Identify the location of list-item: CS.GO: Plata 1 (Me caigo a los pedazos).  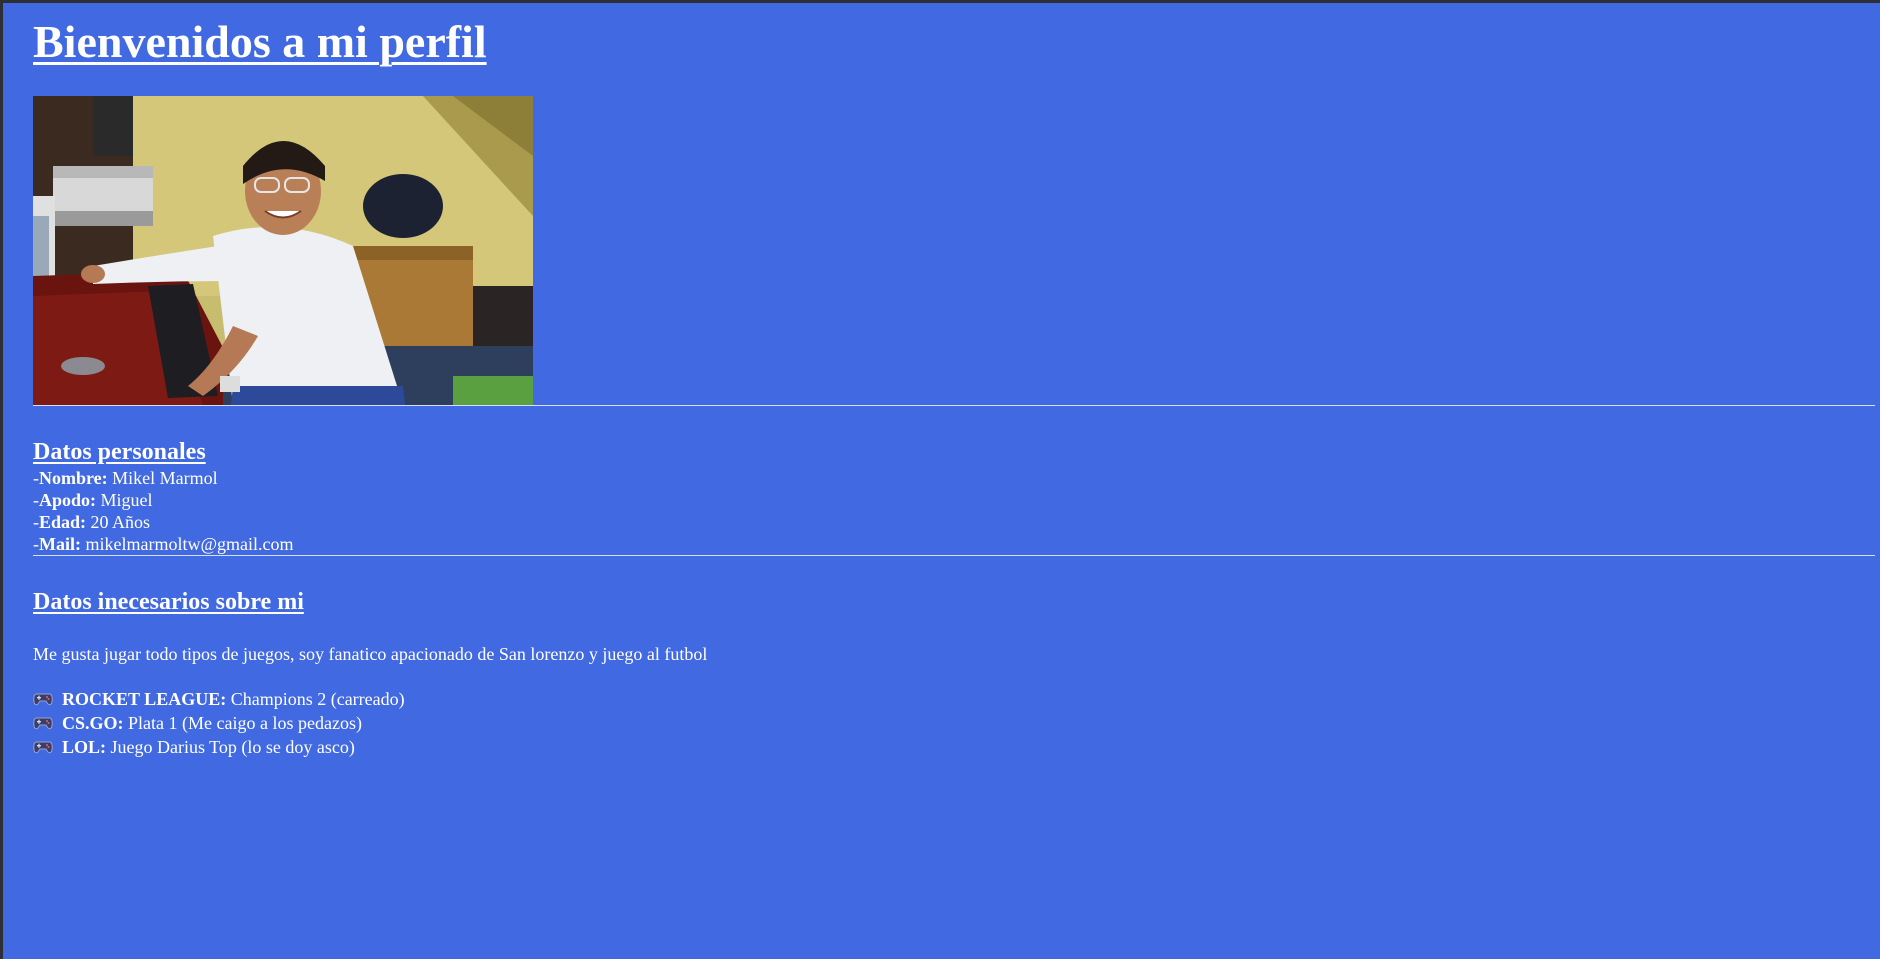
(954, 723).